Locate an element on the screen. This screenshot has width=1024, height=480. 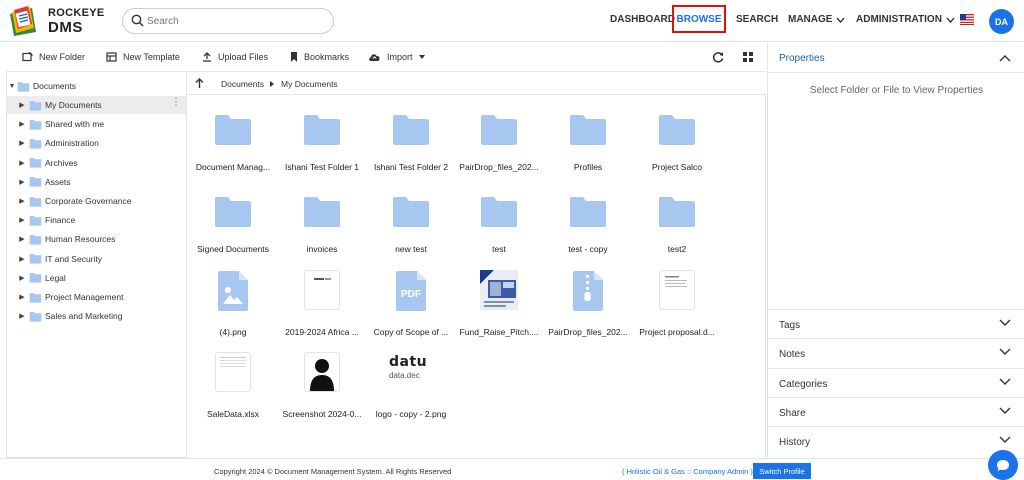
new-template-button: New Template is located at coordinates (143, 57).